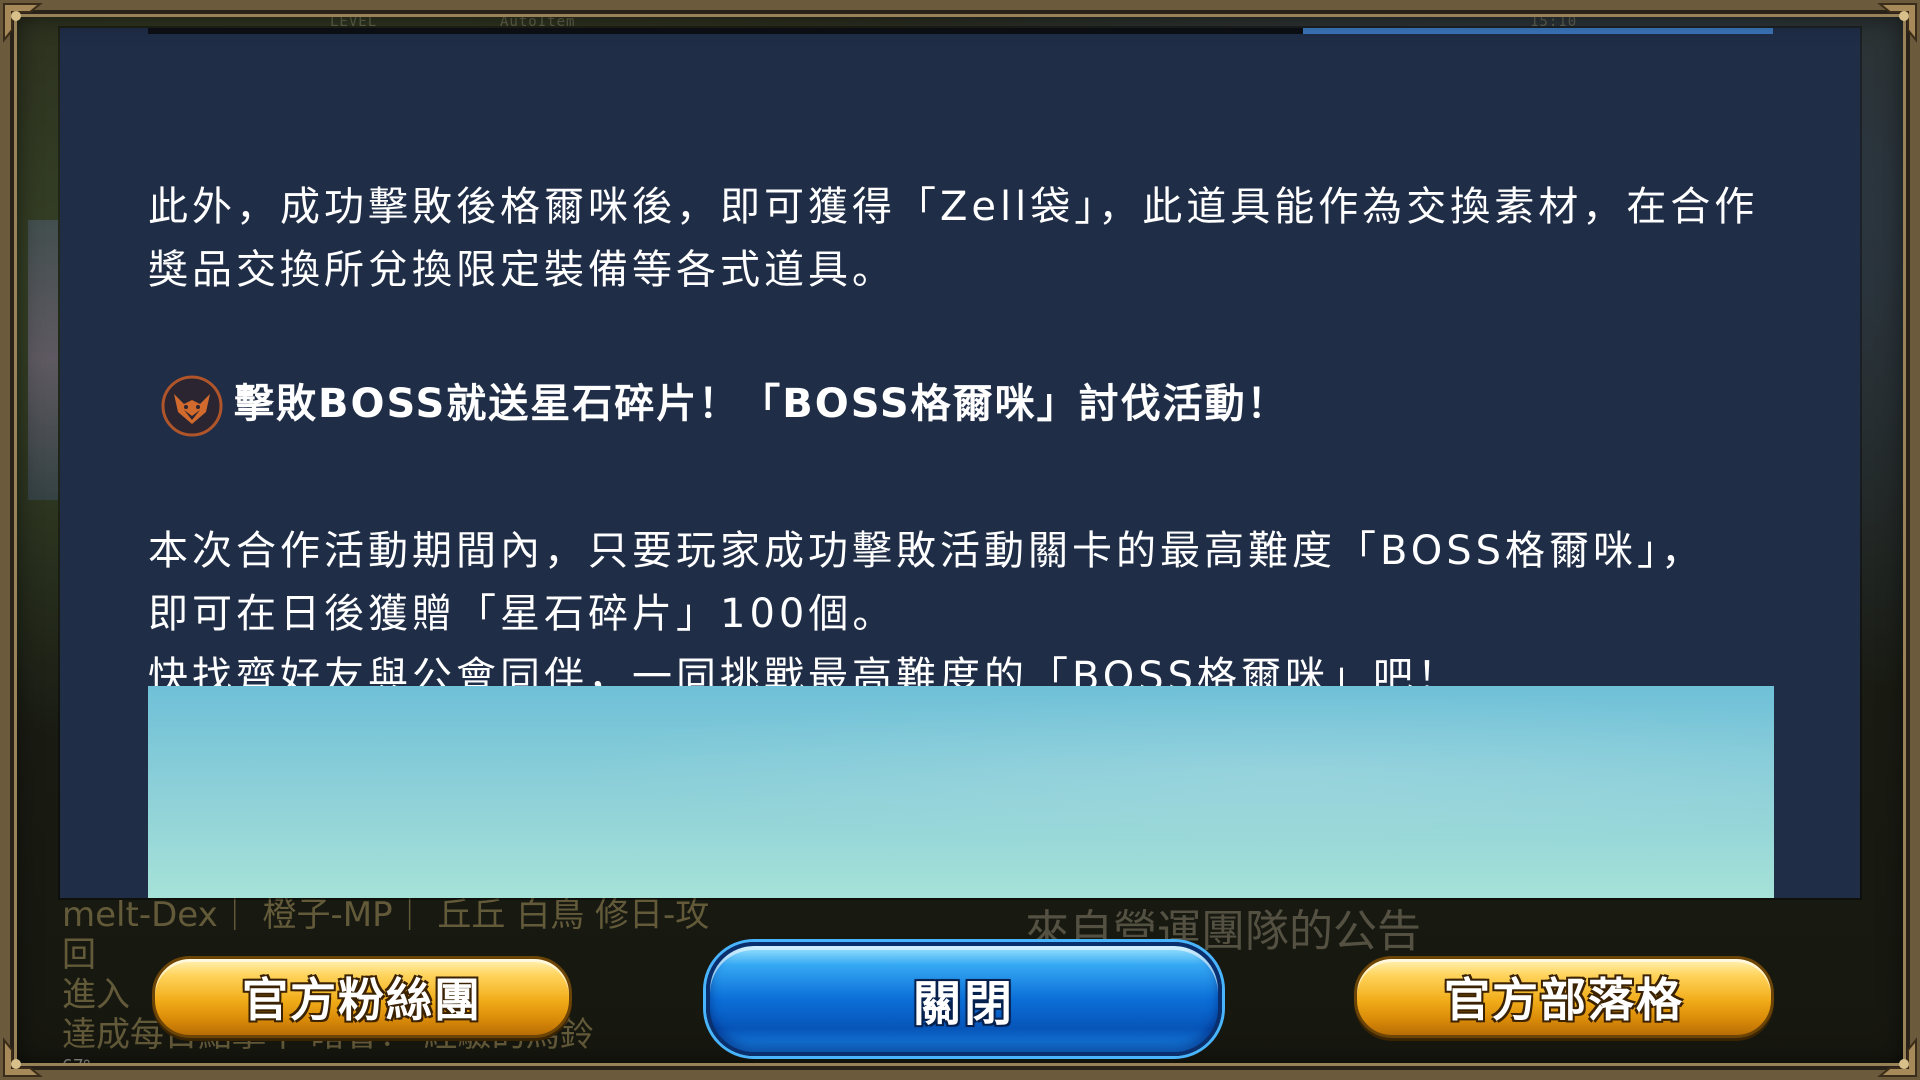  Describe the element at coordinates (362, 997) in the screenshot. I see `official-fan-page-button: 官方粉絲團` at that location.